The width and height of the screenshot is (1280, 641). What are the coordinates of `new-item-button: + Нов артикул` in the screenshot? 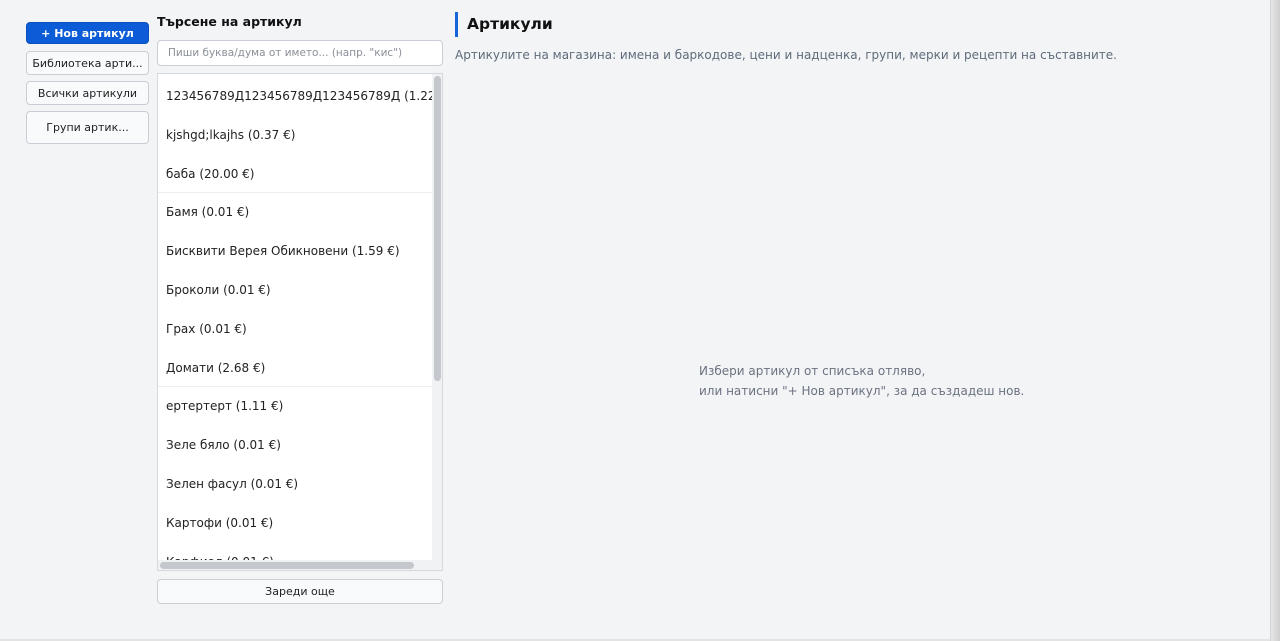 It's located at (87, 33).